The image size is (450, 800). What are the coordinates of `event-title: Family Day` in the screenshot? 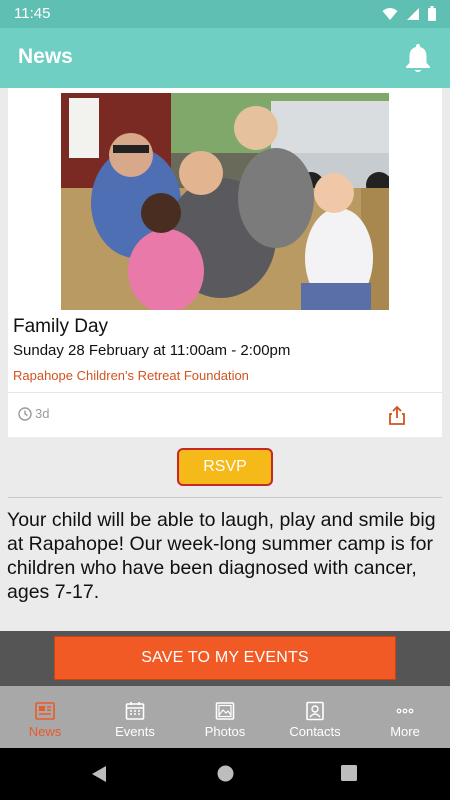 It's located at (61, 326).